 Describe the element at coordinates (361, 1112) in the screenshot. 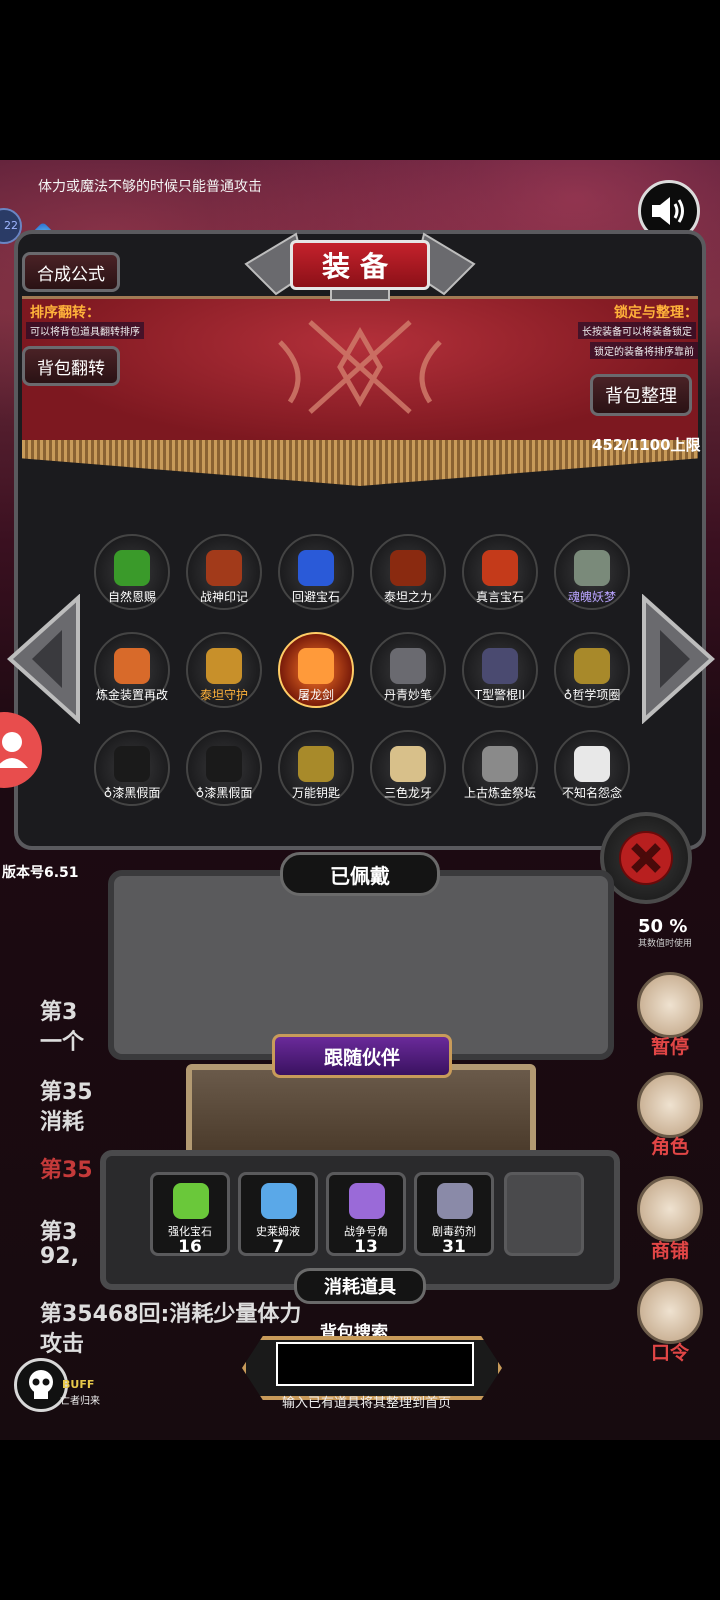

I see `companion-slot` at that location.